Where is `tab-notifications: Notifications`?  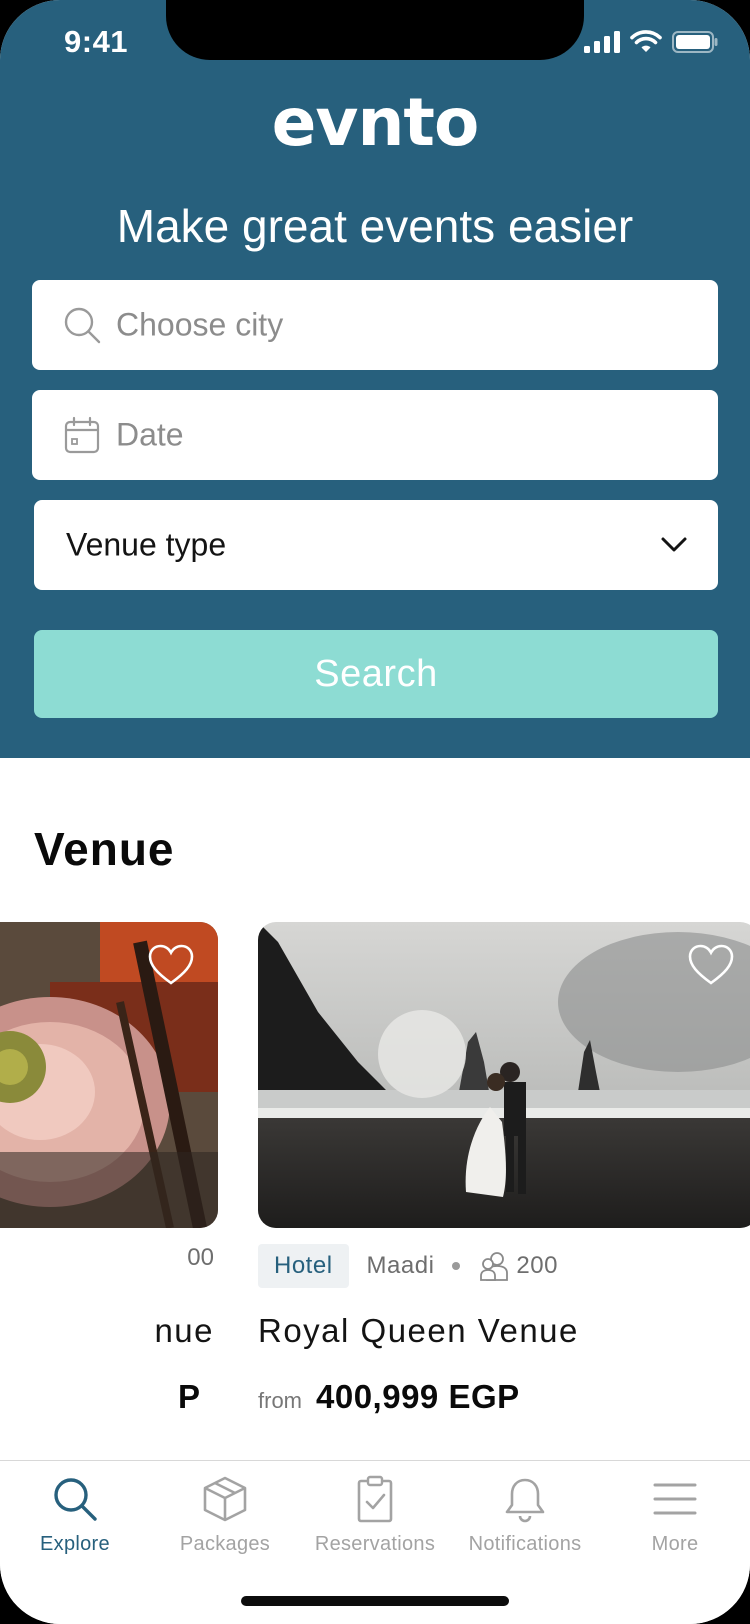
tab-notifications: Notifications is located at coordinates (525, 1515).